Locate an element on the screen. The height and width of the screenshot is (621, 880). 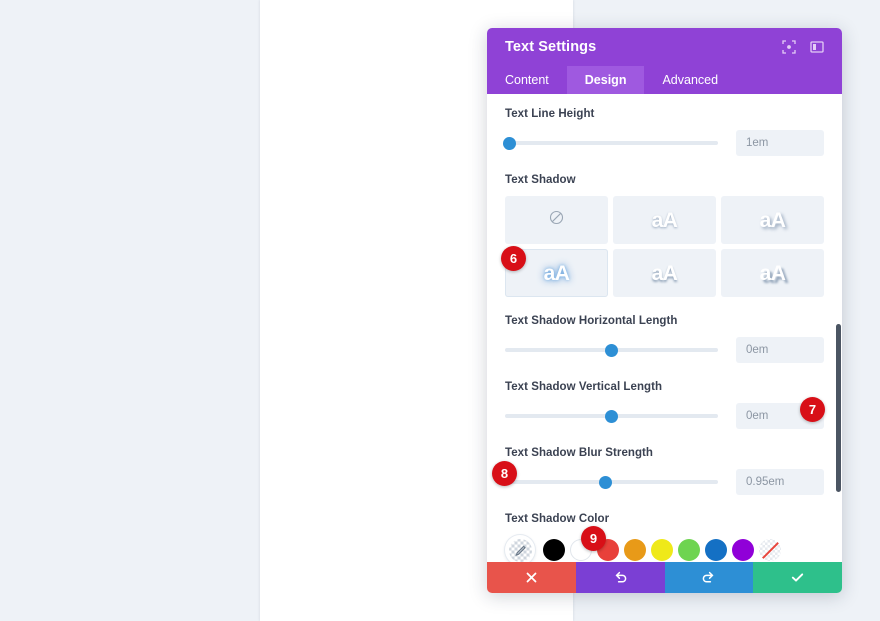
tab-design: Design is located at coordinates (605, 80).